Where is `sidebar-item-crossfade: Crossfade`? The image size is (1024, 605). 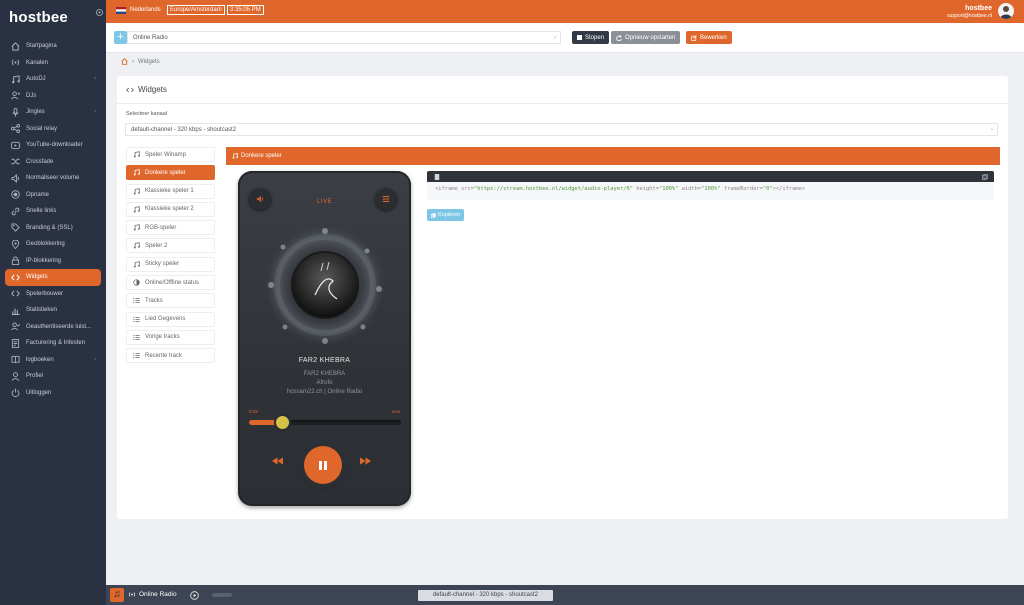 sidebar-item-crossfade: Crossfade is located at coordinates (53, 162).